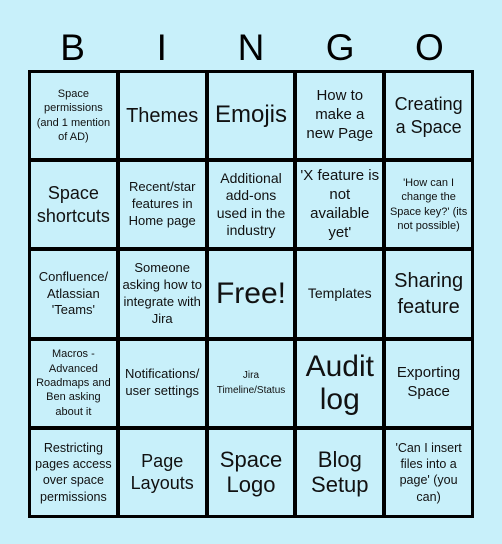 This screenshot has height=544, width=502. Describe the element at coordinates (72, 47) in the screenshot. I see `header-letter-b: B` at that location.